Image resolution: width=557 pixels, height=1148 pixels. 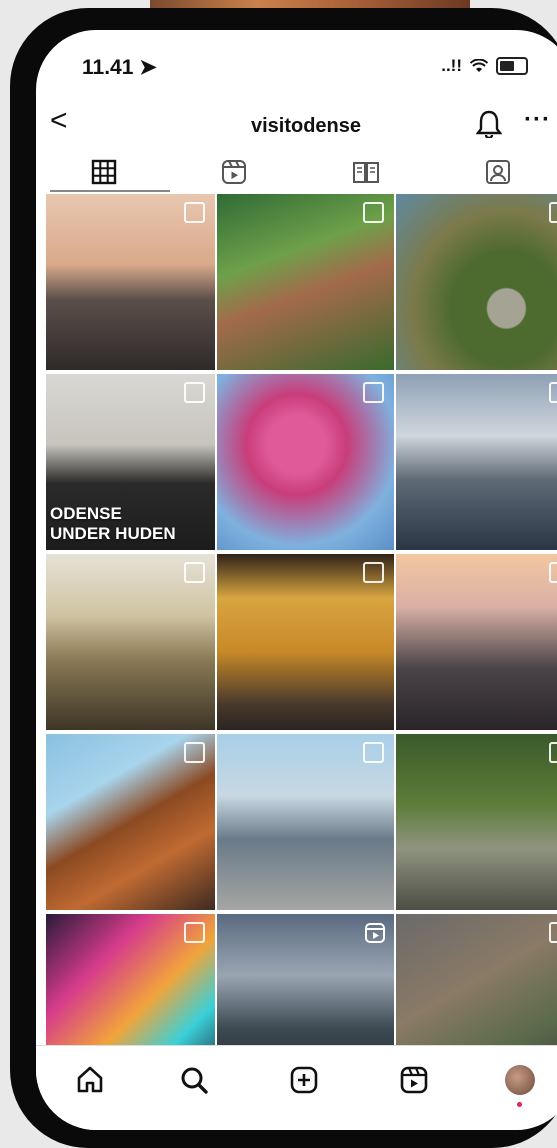 I want to click on profile-avatar, so click(x=520, y=1084).